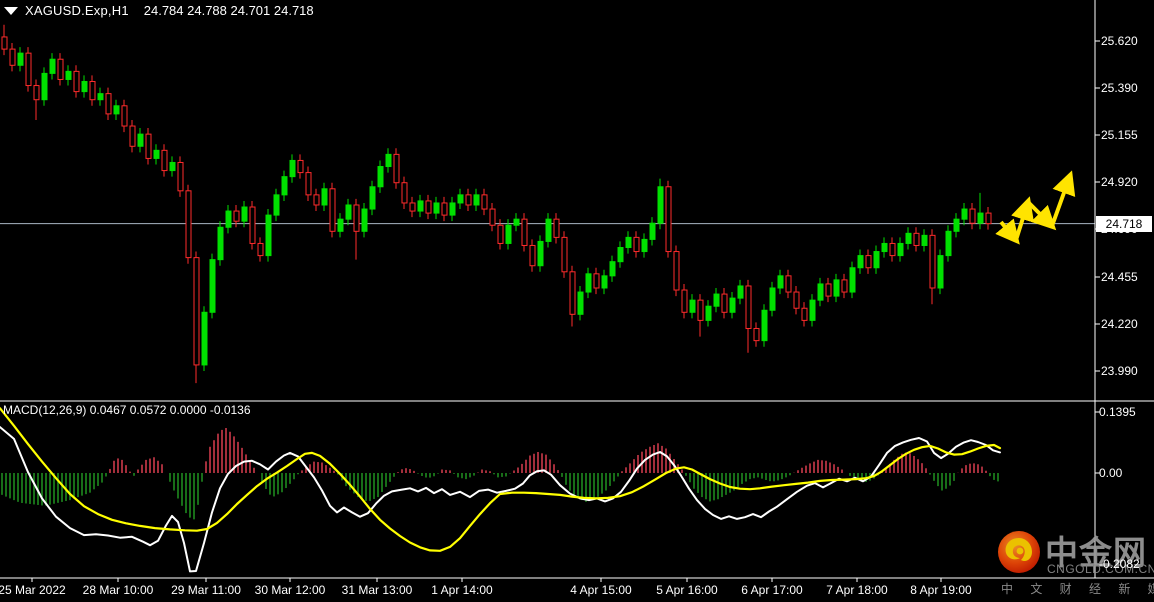  Describe the element at coordinates (1124, 223) in the screenshot. I see `current-price-box: 24.718` at that location.